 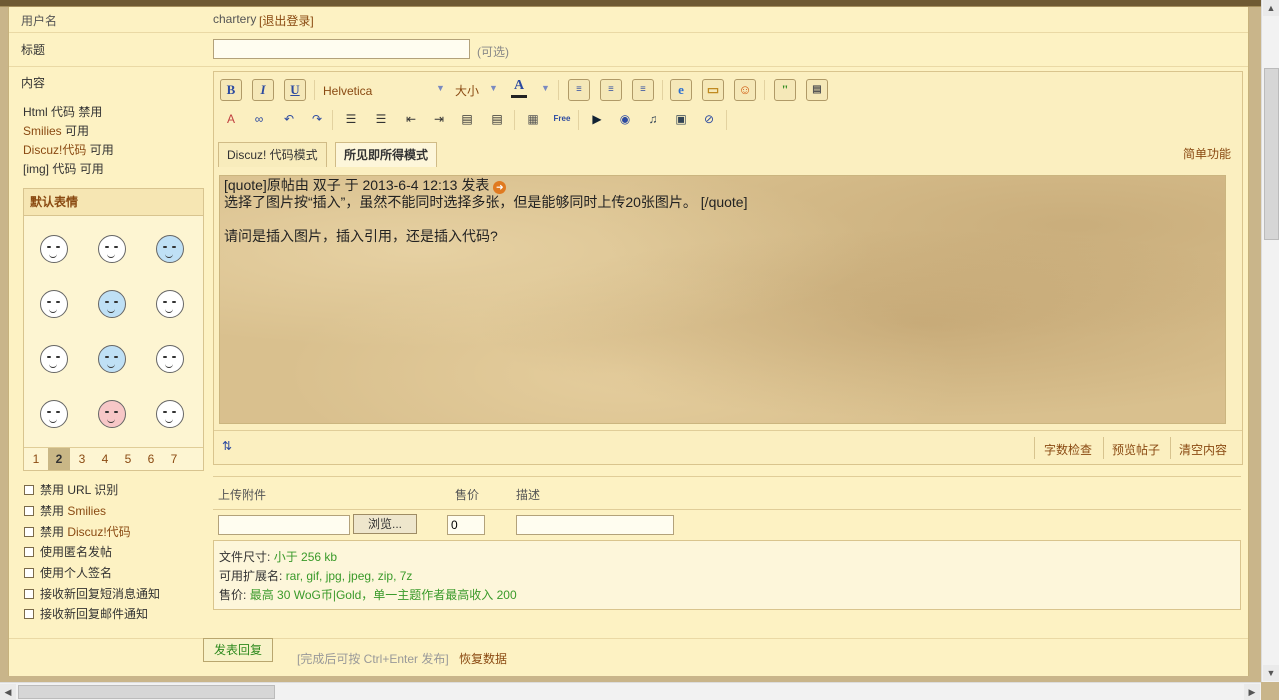 What do you see at coordinates (289, 119) in the screenshot?
I see `undo-icon: ↶` at bounding box center [289, 119].